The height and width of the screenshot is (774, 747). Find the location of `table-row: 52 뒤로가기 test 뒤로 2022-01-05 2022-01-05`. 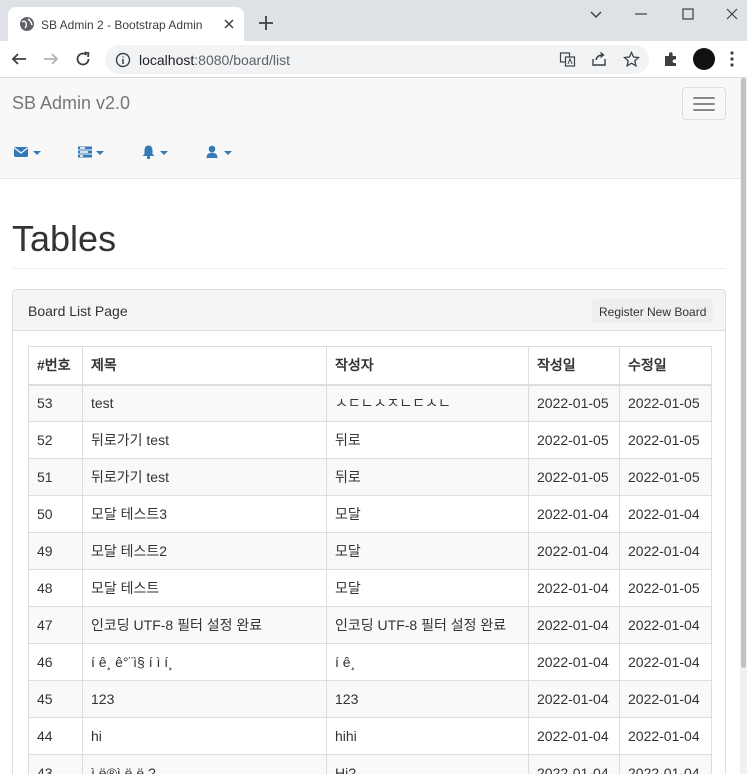

table-row: 52 뒤로가기 test 뒤로 2022-01-05 2022-01-05 is located at coordinates (370, 440).